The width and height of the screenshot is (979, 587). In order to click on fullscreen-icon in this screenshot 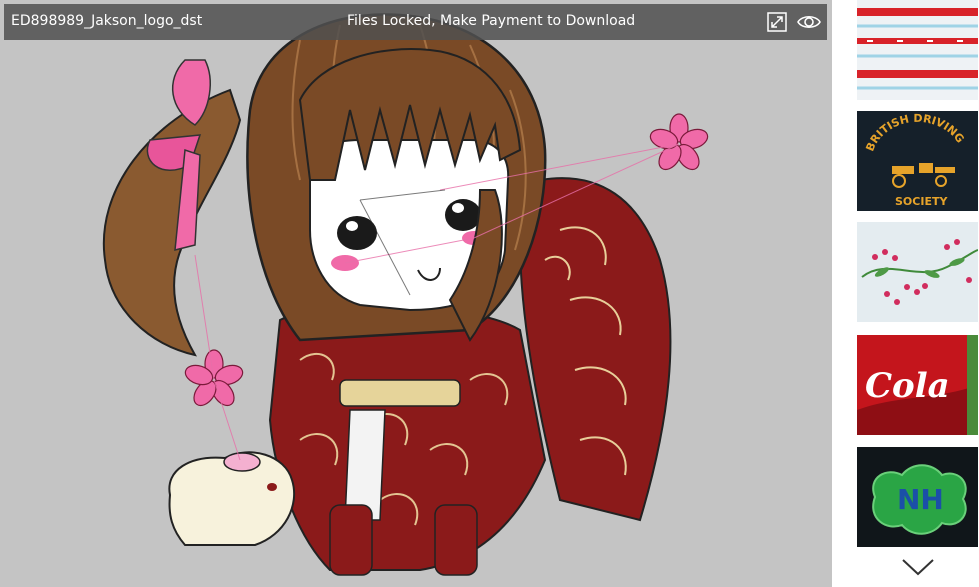, I will do `click(777, 22)`.